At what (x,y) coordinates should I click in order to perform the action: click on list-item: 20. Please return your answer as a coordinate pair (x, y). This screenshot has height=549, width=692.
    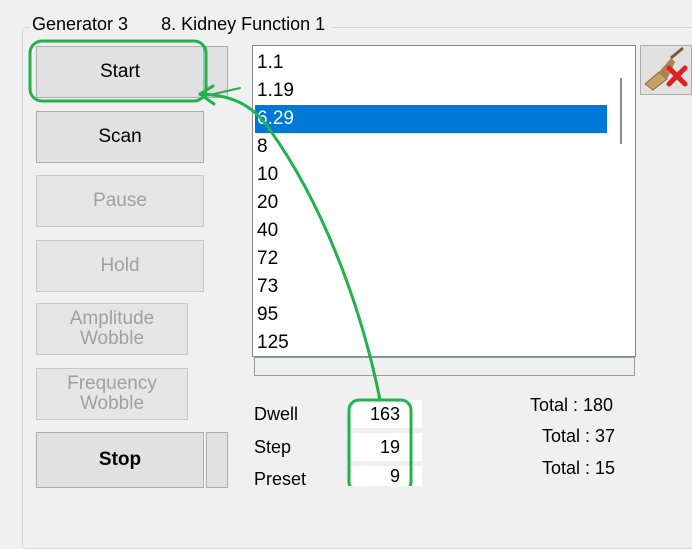
    Looking at the image, I should click on (267, 203).